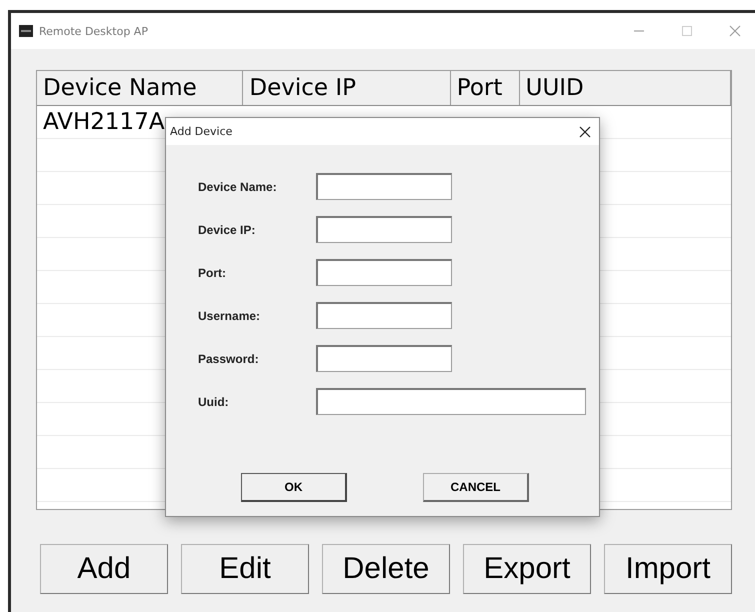 This screenshot has width=755, height=612. I want to click on table-cell-text: AVH2117A, so click(103, 122).